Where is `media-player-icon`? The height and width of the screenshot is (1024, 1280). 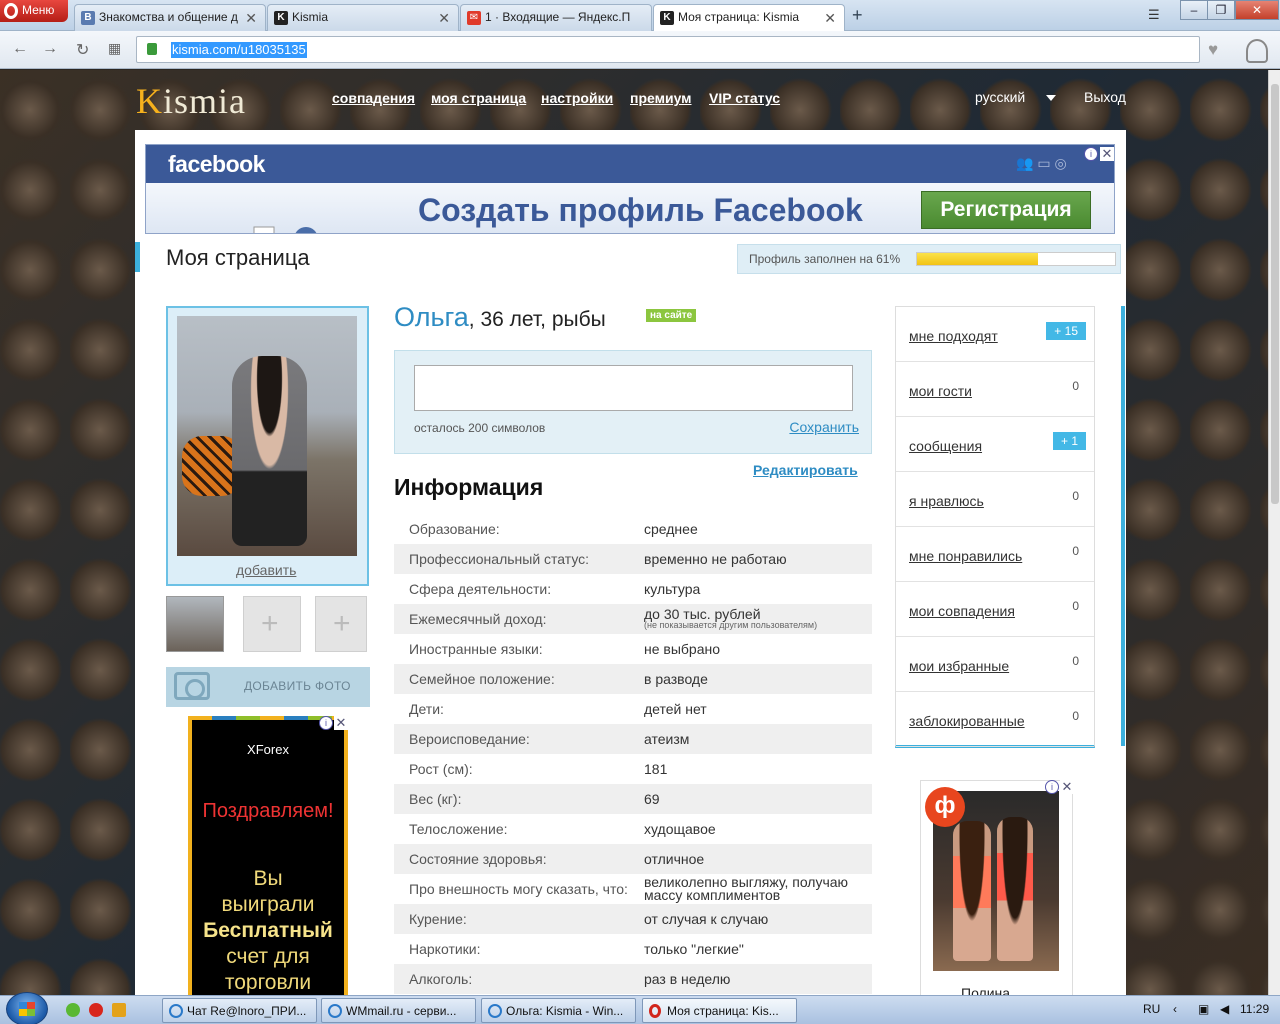 media-player-icon is located at coordinates (119, 1010).